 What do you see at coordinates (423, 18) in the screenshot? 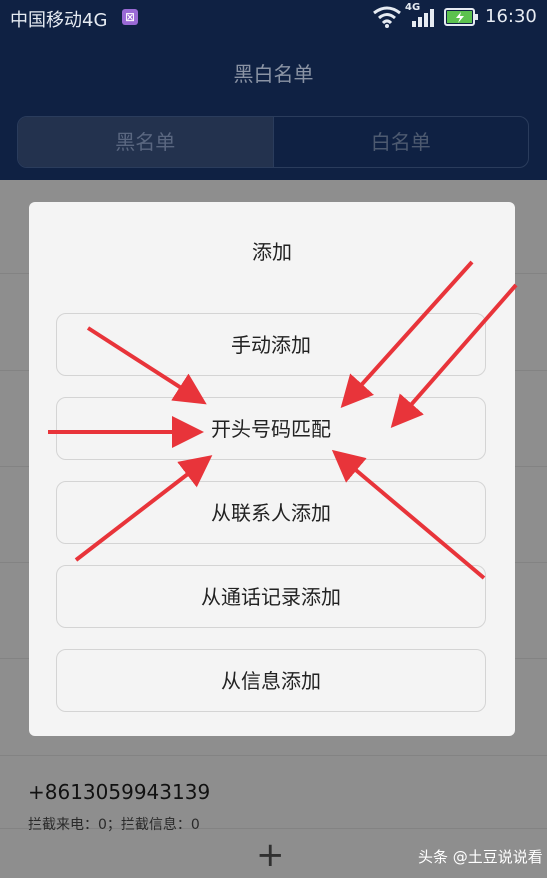
I see `signal-icon` at bounding box center [423, 18].